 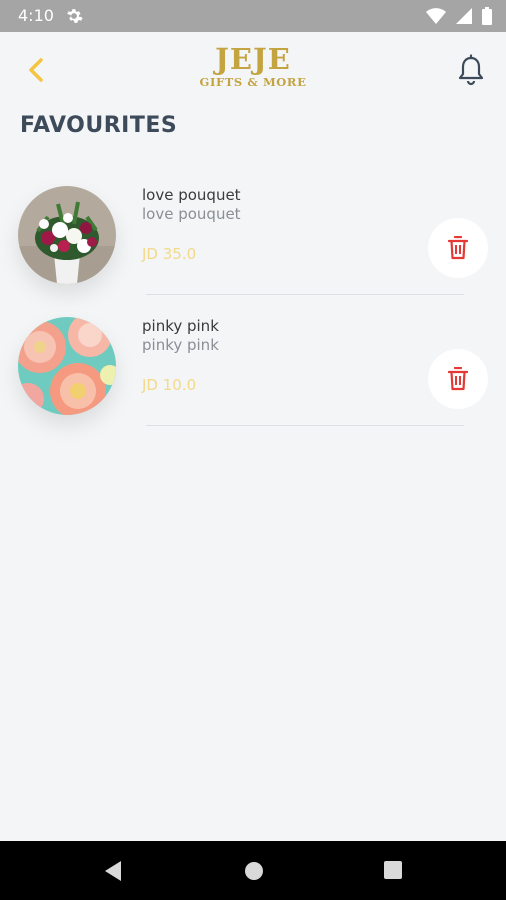 What do you see at coordinates (191, 195) in the screenshot?
I see `product-name: love pouquet` at bounding box center [191, 195].